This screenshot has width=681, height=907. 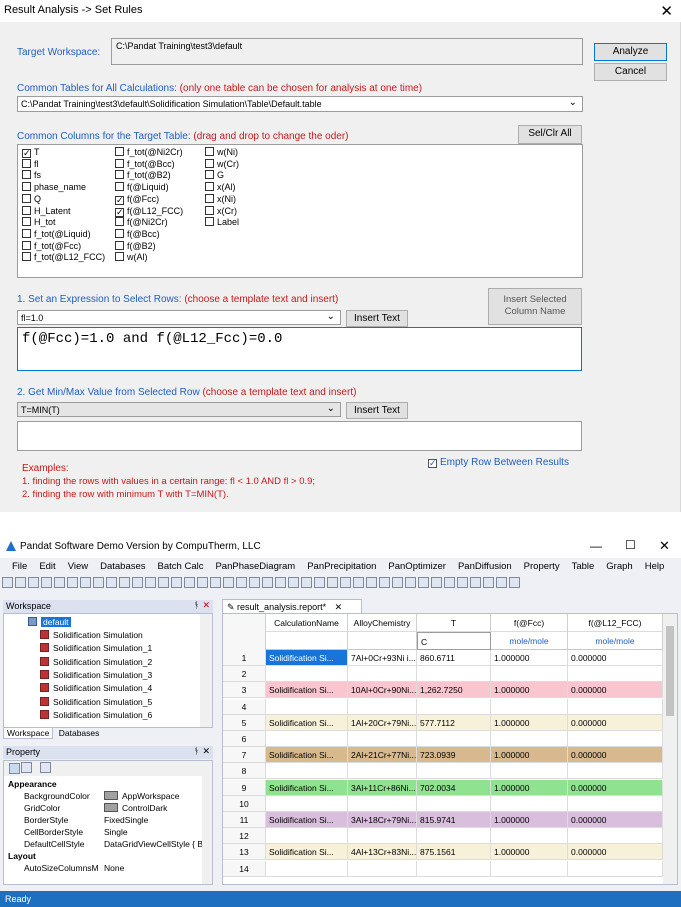 What do you see at coordinates (655, 566) in the screenshot?
I see `menu-help: Help` at bounding box center [655, 566].